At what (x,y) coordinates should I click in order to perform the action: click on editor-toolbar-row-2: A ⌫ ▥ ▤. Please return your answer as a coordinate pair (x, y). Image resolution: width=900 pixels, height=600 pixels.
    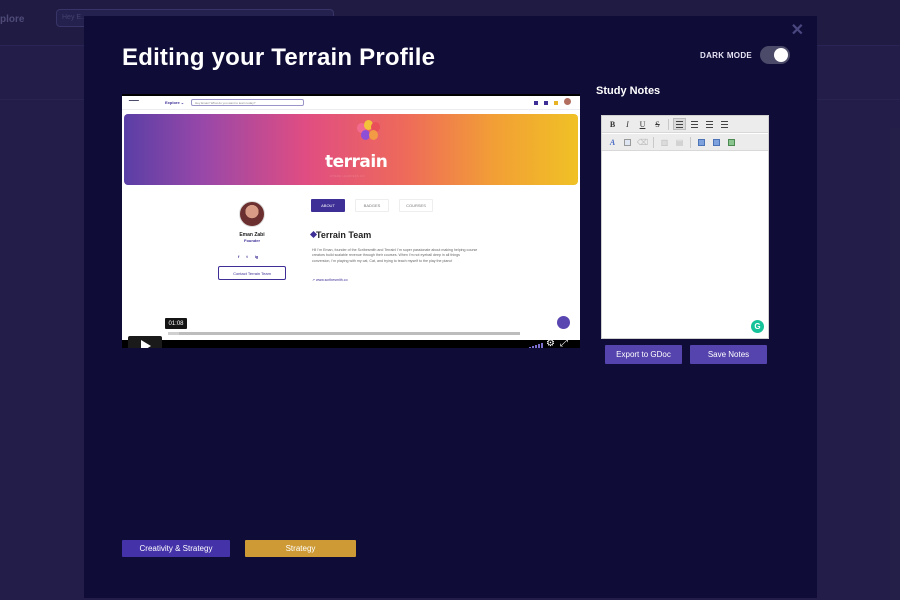
    Looking at the image, I should click on (685, 142).